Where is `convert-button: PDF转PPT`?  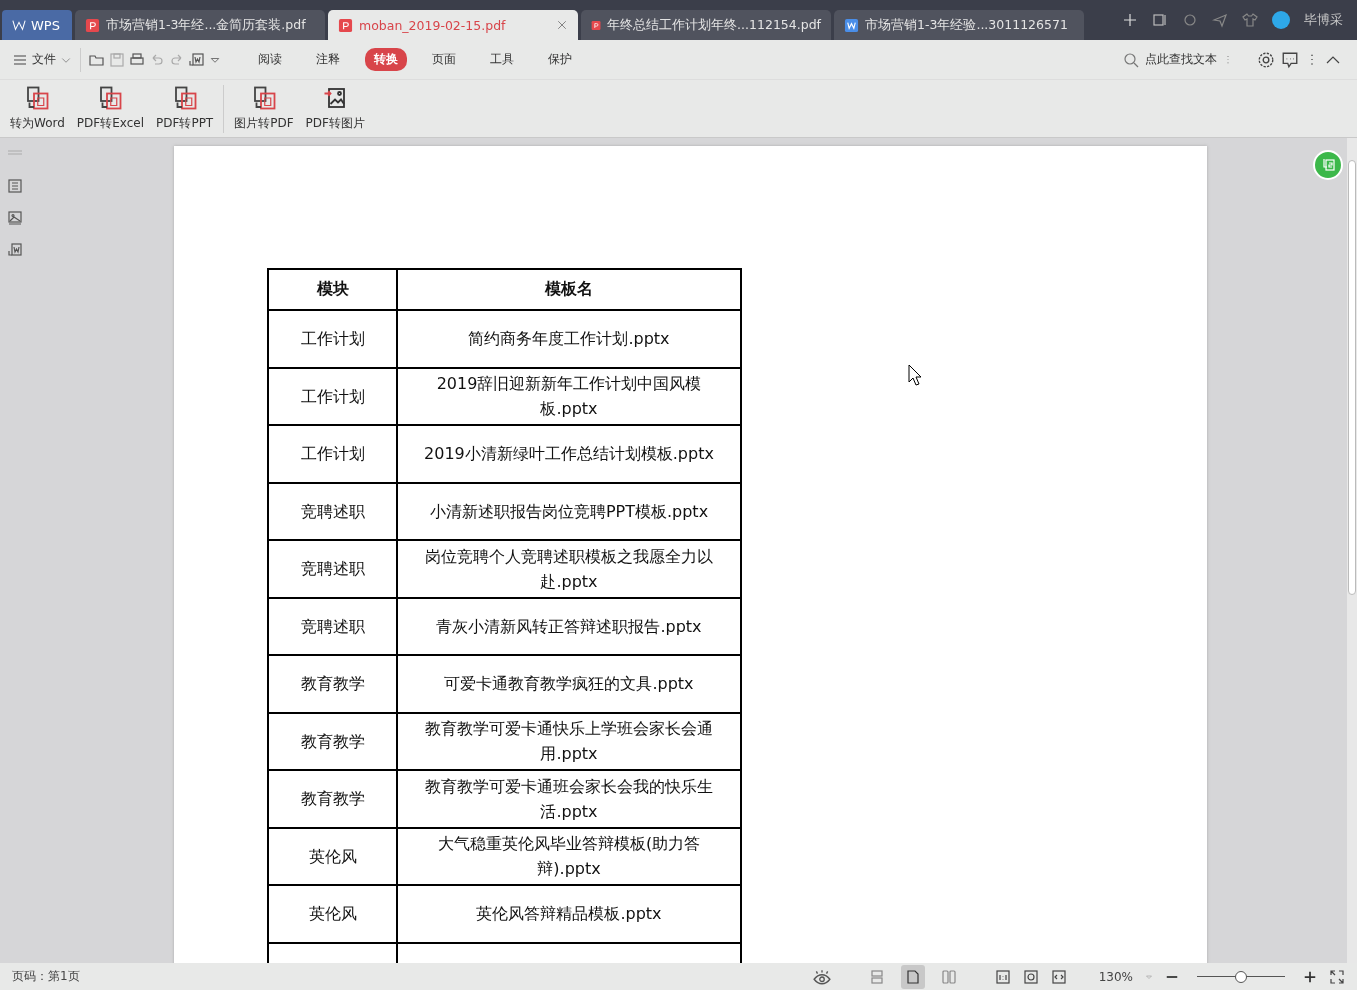
convert-button: PDF转PPT is located at coordinates (185, 108).